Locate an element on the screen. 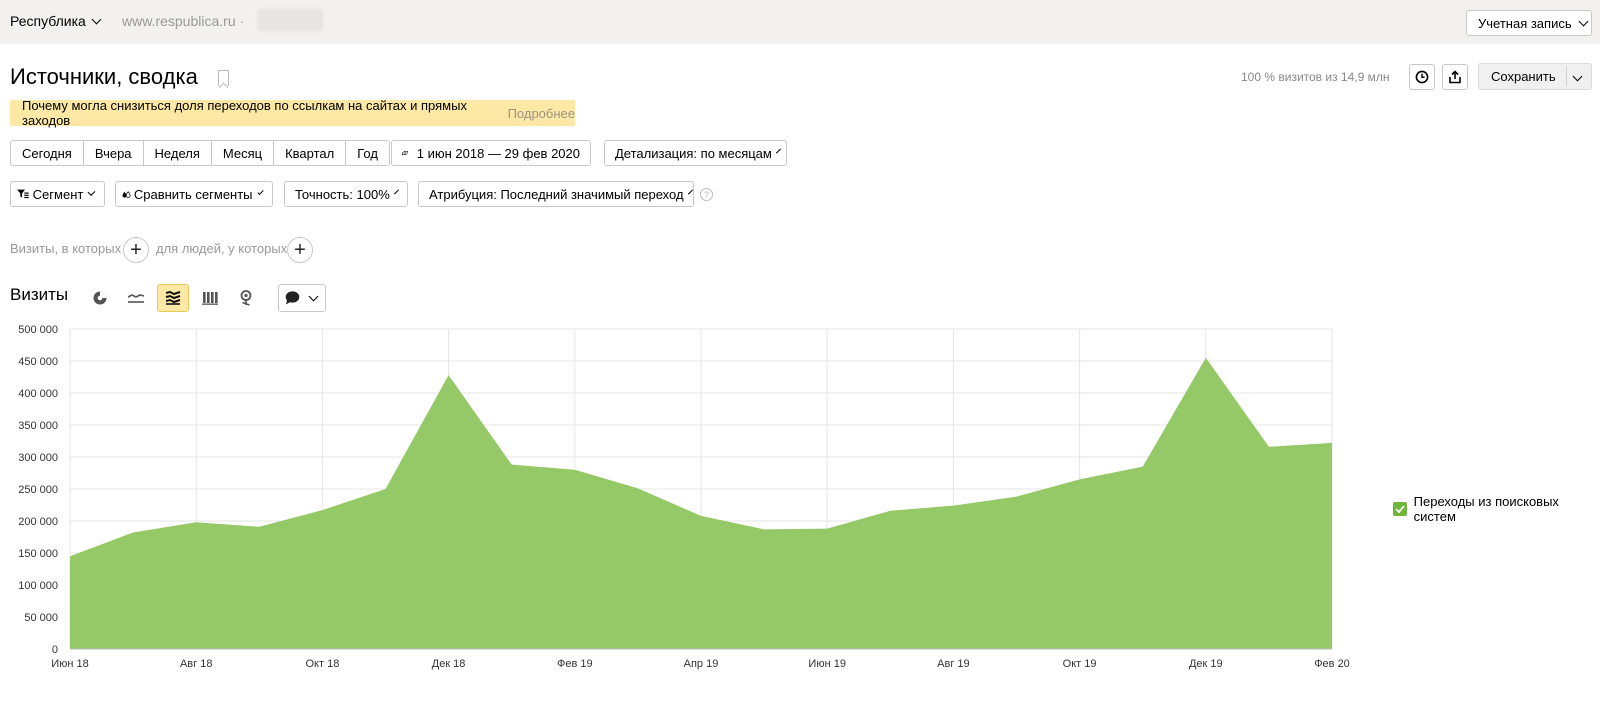 The width and height of the screenshot is (1600, 705). period-week: Неделя is located at coordinates (178, 153).